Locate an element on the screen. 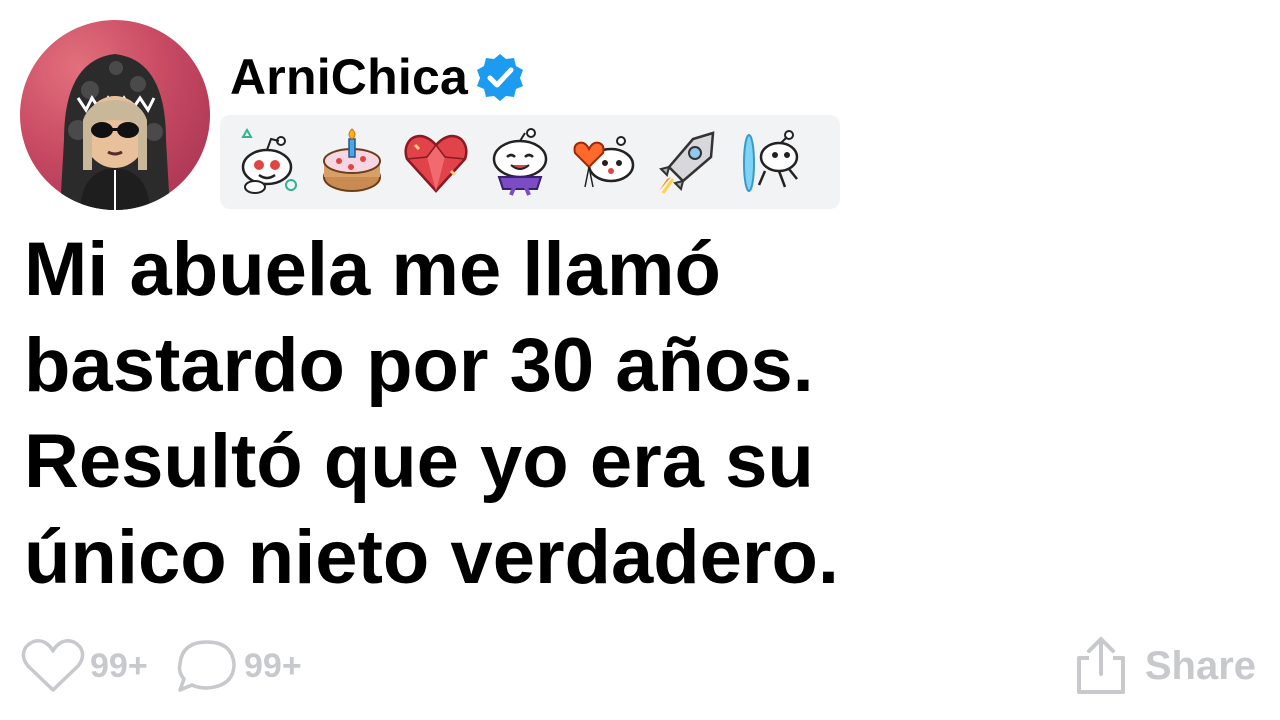 The width and height of the screenshot is (1280, 720). silly-snoo-icon is located at coordinates (520, 162).